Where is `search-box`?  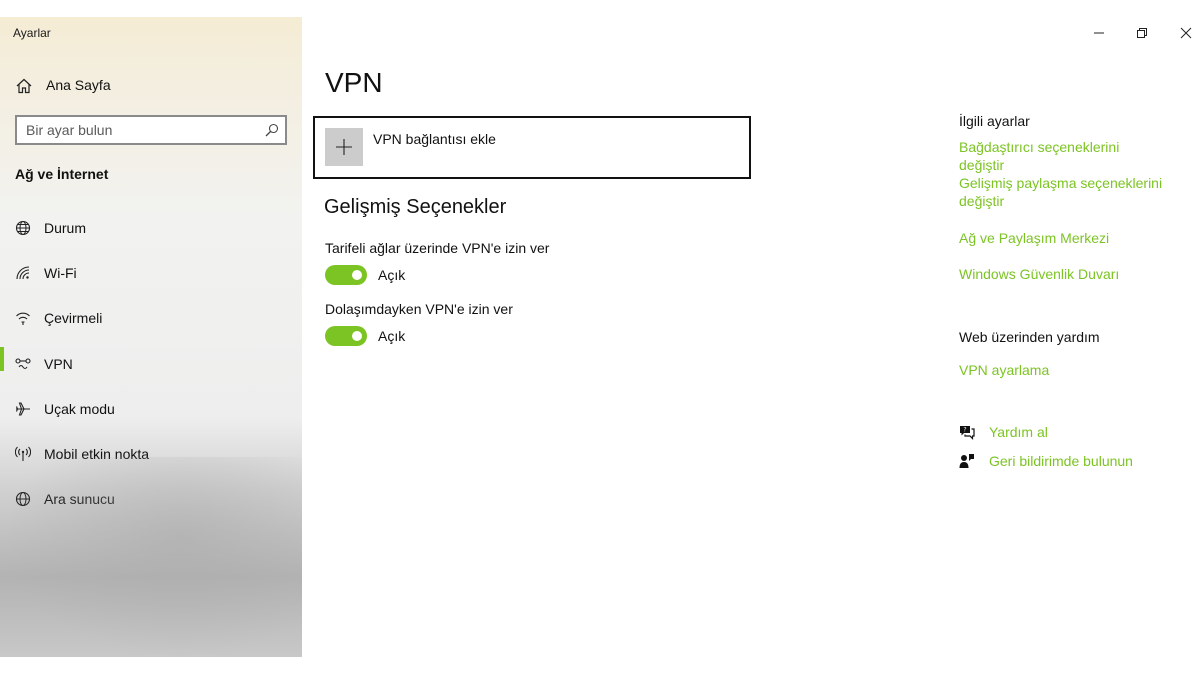 search-box is located at coordinates (151, 130).